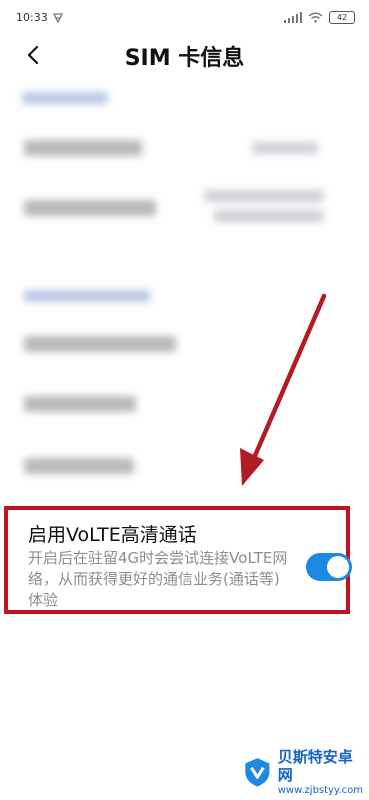 The height and width of the screenshot is (800, 369). What do you see at coordinates (32, 17) in the screenshot?
I see `status-time: 10:33` at bounding box center [32, 17].